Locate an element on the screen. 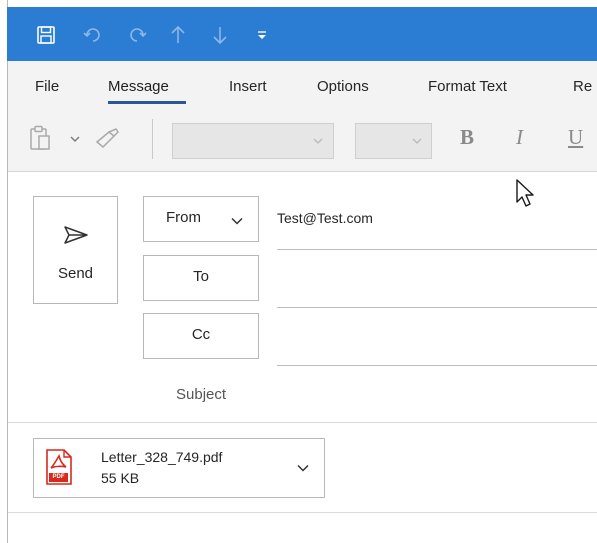  send-button: Send is located at coordinates (75, 250).